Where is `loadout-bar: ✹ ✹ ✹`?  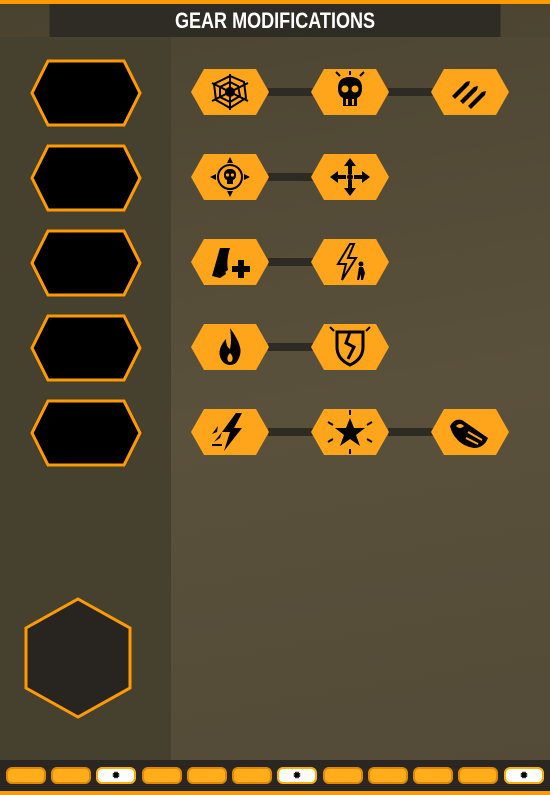
loadout-bar: ✹ ✹ ✹ is located at coordinates (275, 777).